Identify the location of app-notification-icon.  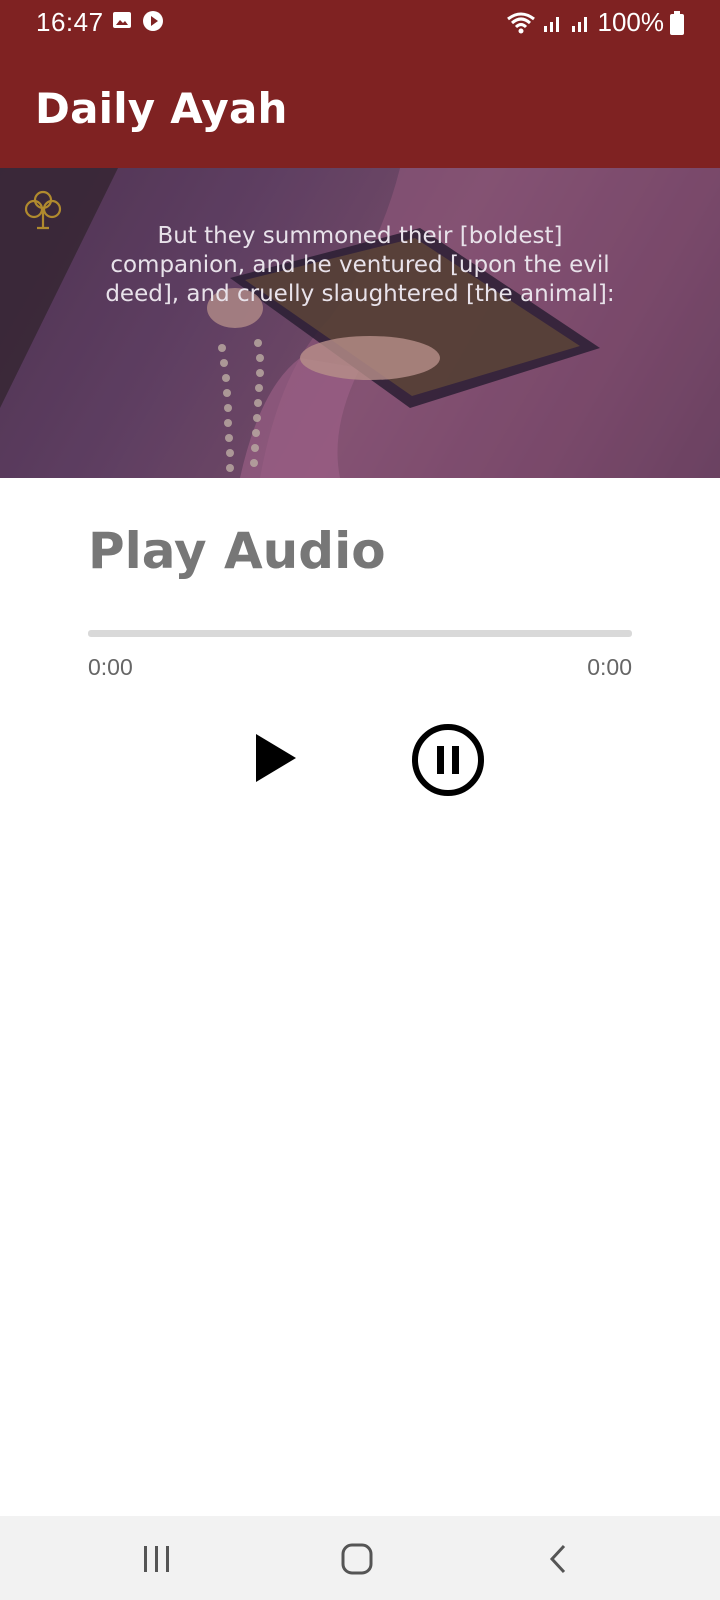
(153, 21).